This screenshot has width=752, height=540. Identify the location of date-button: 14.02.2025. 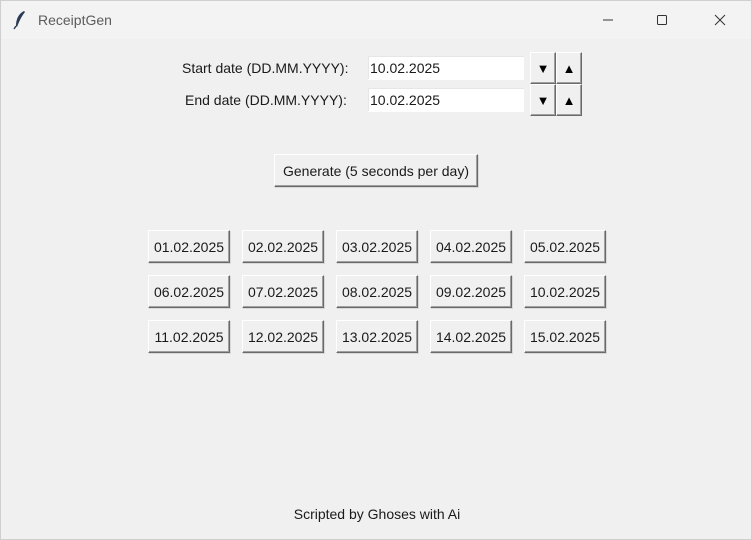
(471, 336).